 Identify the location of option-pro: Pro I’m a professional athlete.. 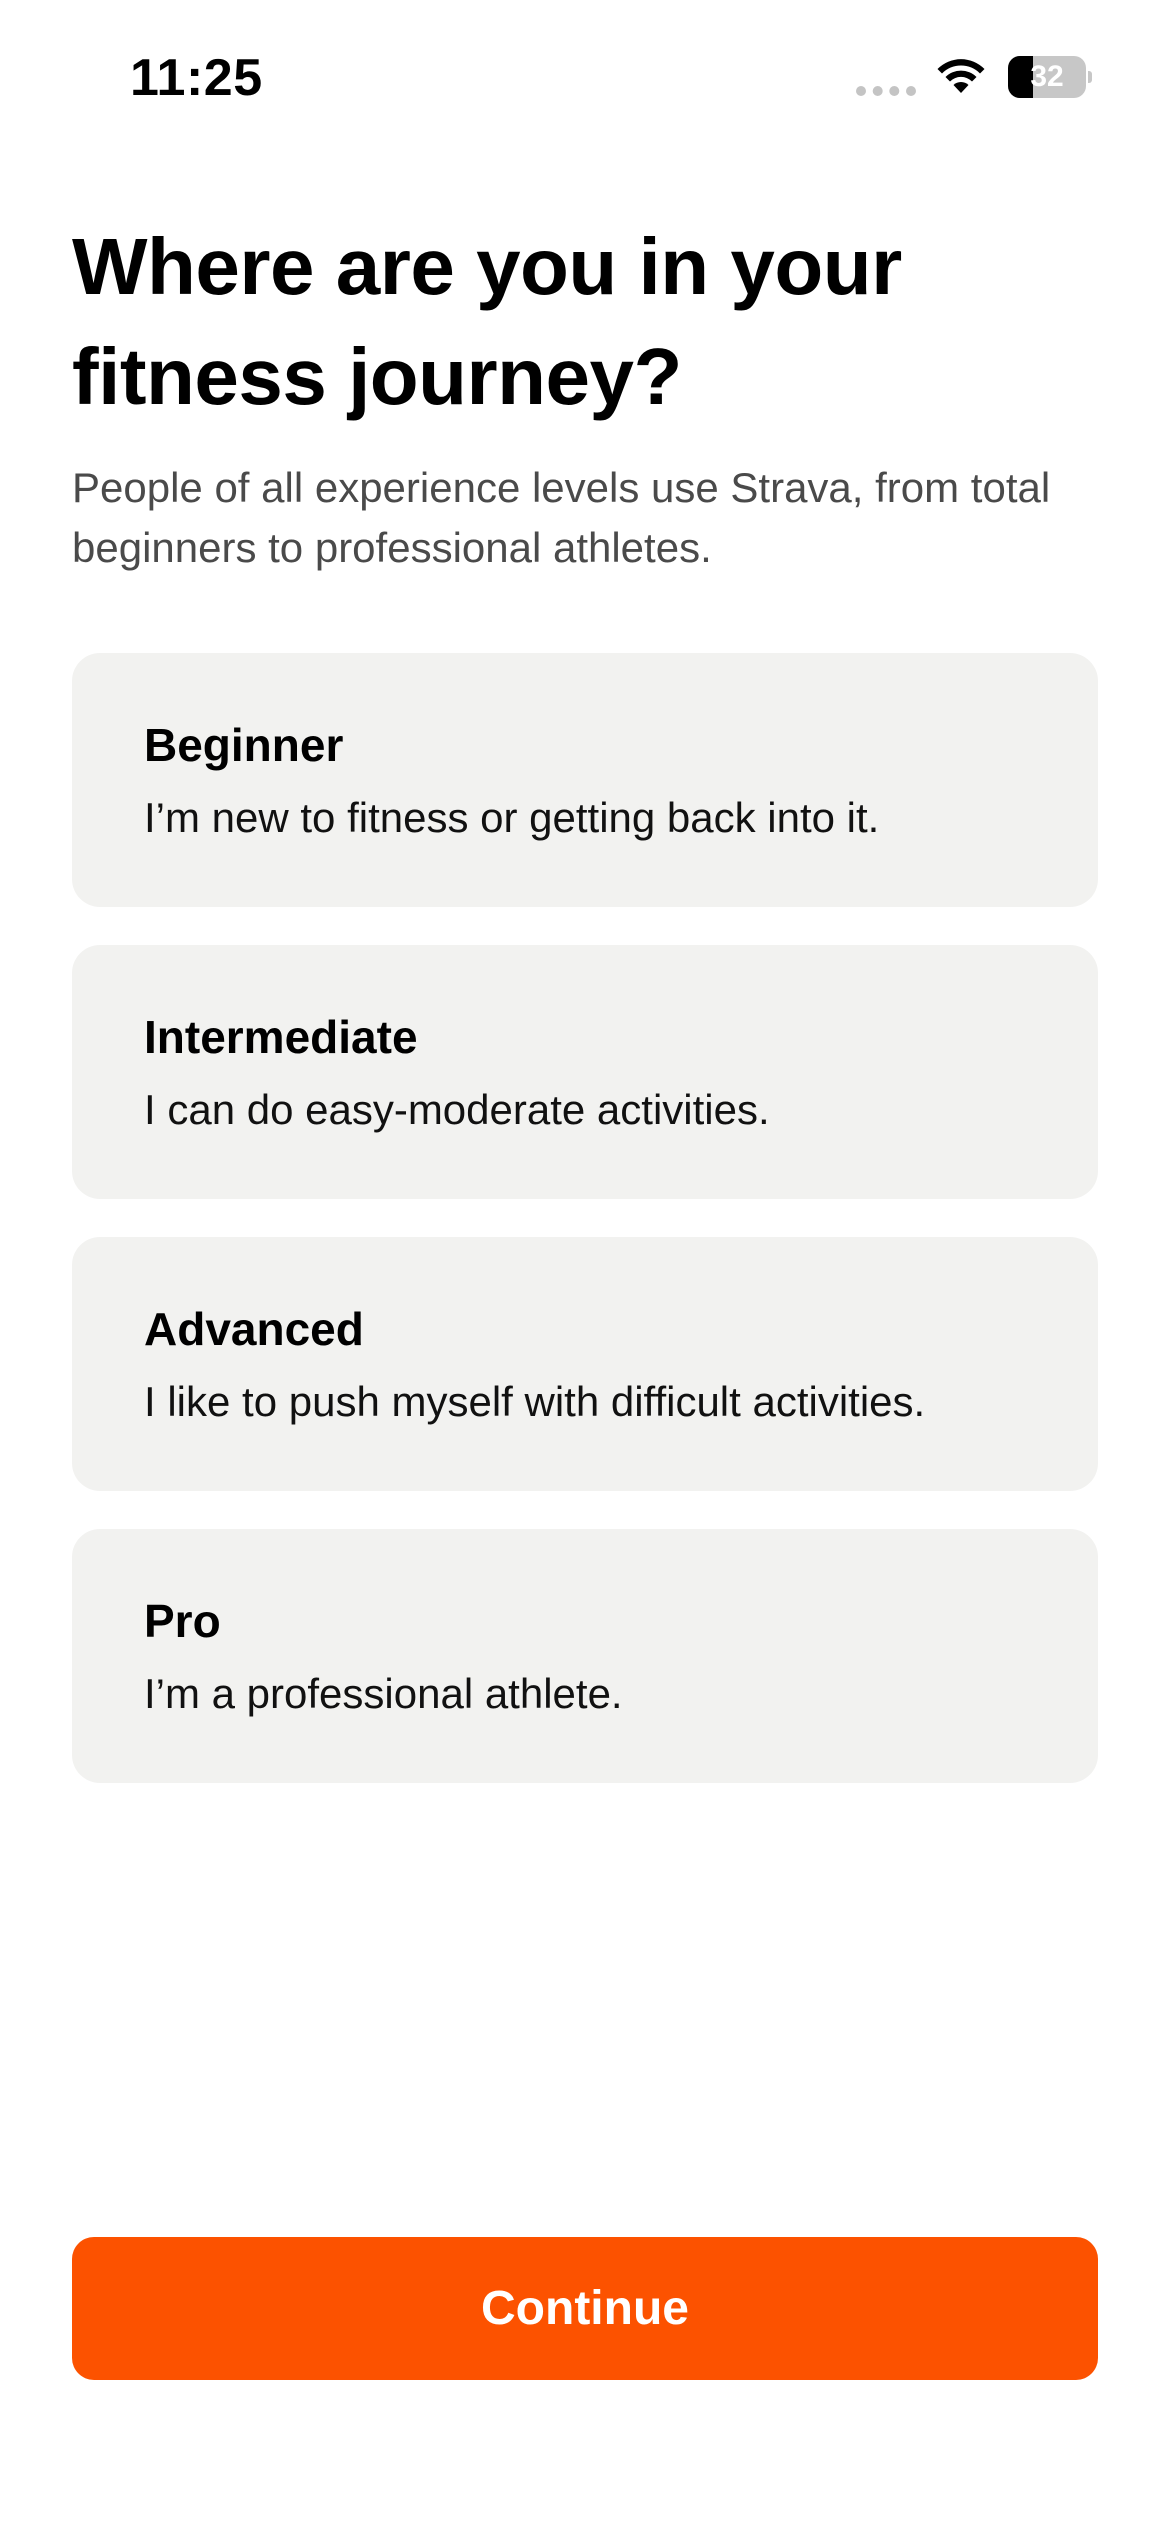
(585, 1656).